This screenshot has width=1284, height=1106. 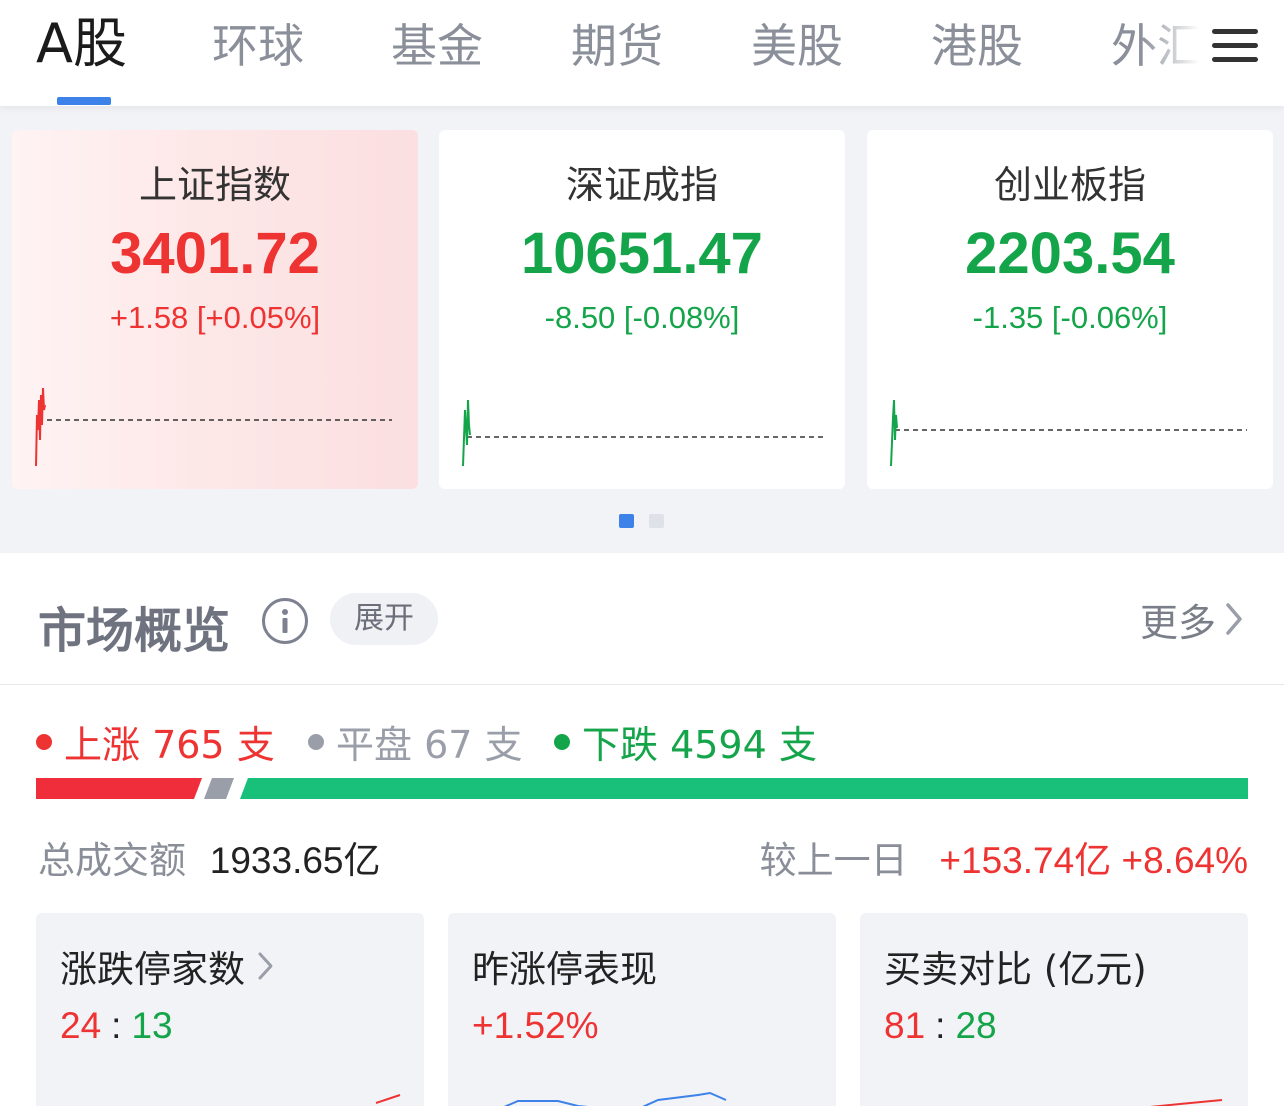 What do you see at coordinates (1175, 50) in the screenshot?
I see `tab-overflow-fade` at bounding box center [1175, 50].